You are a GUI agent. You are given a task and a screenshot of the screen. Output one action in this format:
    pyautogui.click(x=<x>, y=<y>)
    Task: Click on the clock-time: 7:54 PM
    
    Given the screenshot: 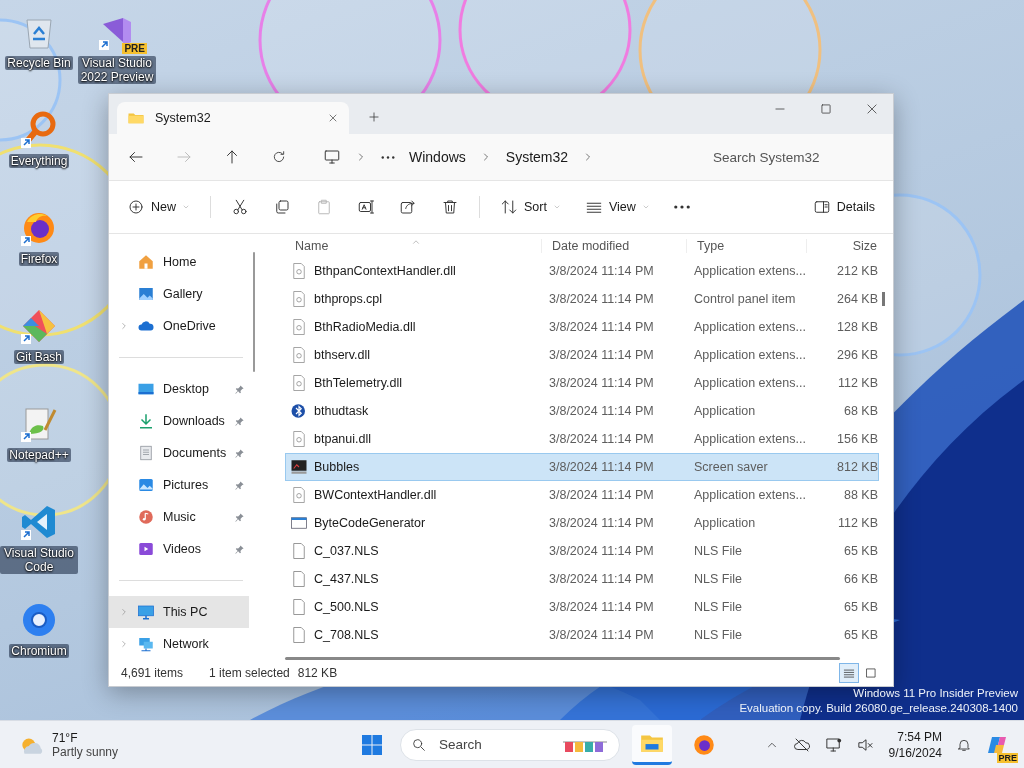 What is the action you would take?
    pyautogui.click(x=915, y=736)
    